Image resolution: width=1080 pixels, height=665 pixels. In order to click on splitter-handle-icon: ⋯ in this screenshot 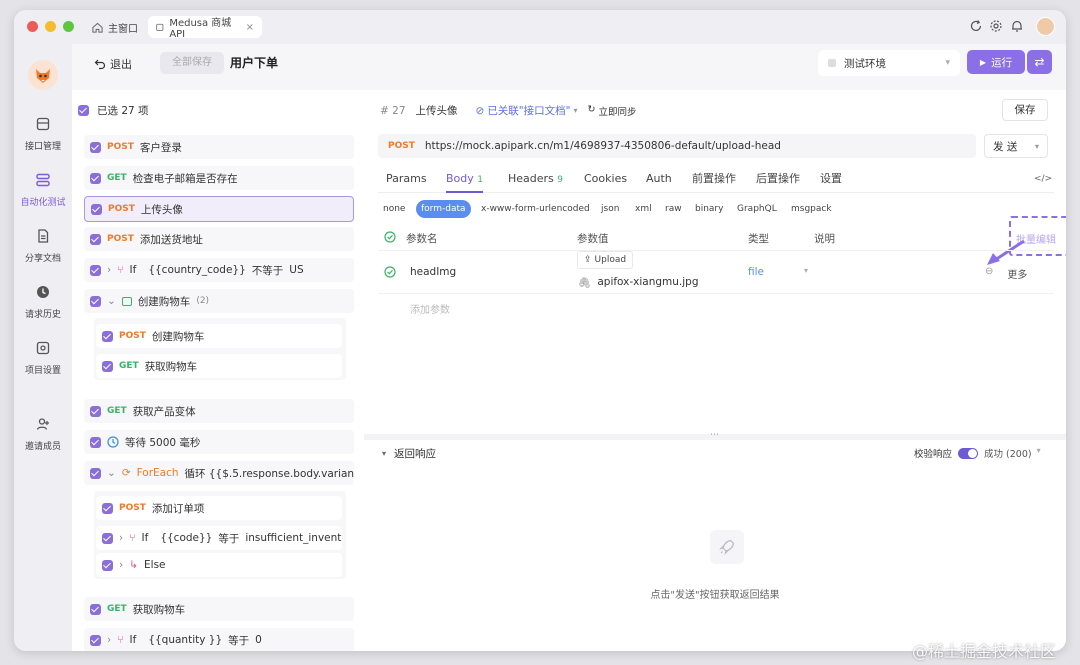, I will do `click(714, 435)`.